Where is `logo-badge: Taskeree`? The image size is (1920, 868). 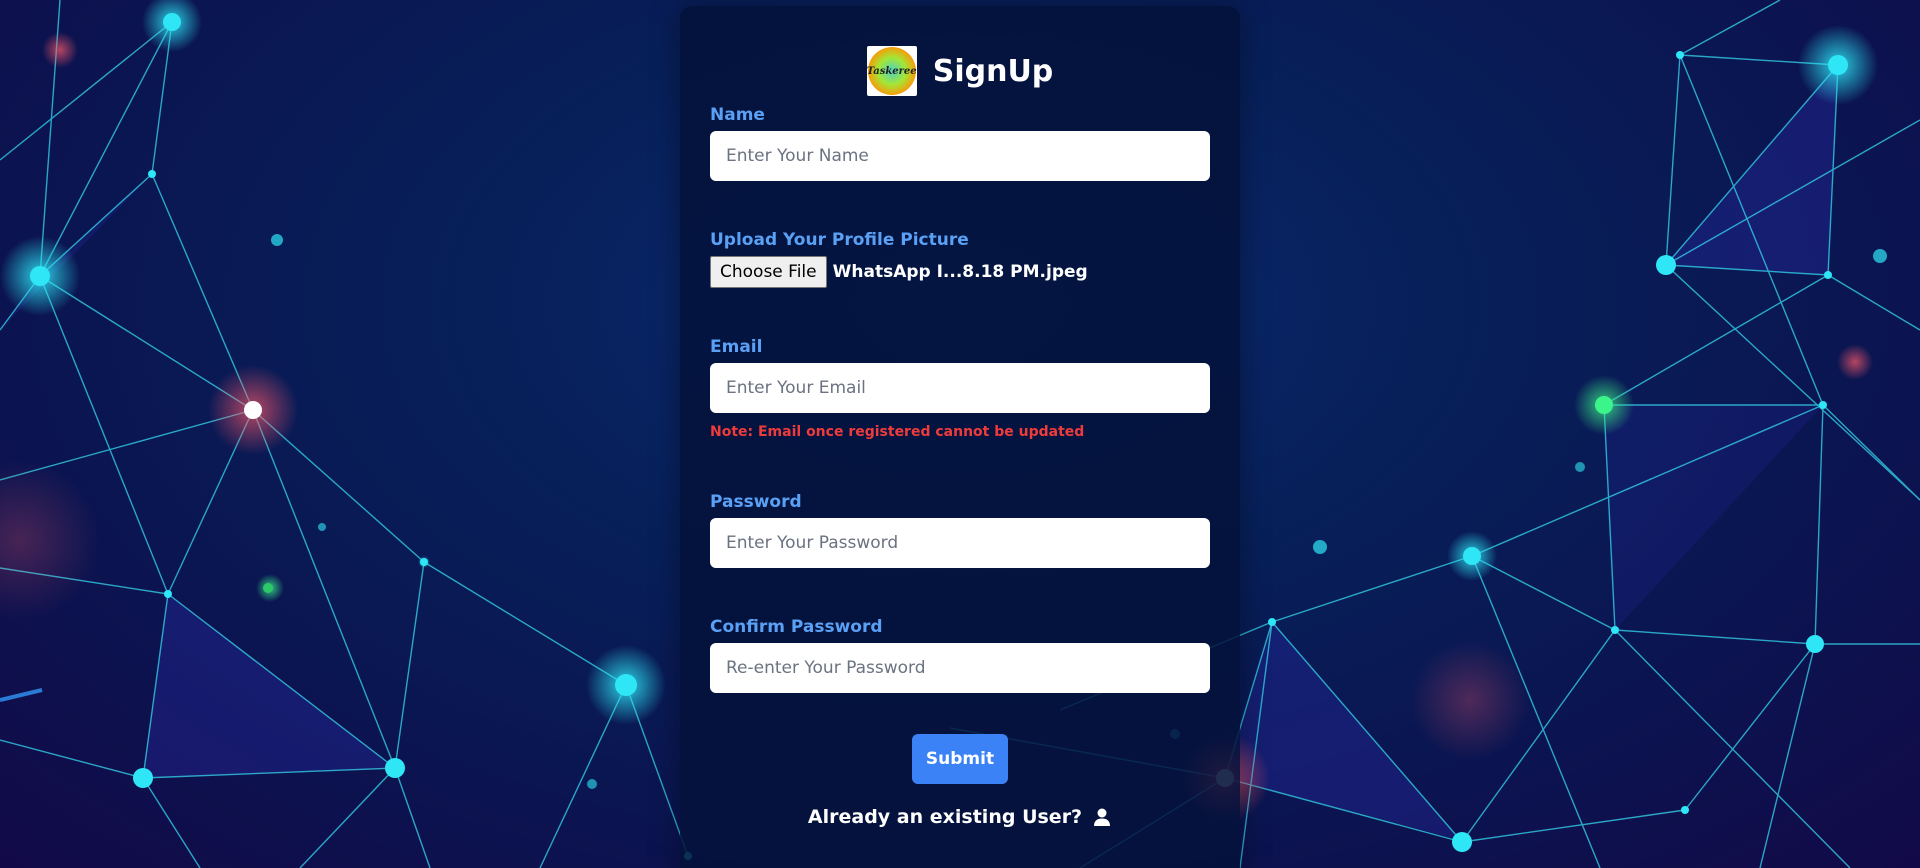
logo-badge: Taskeree is located at coordinates (892, 71).